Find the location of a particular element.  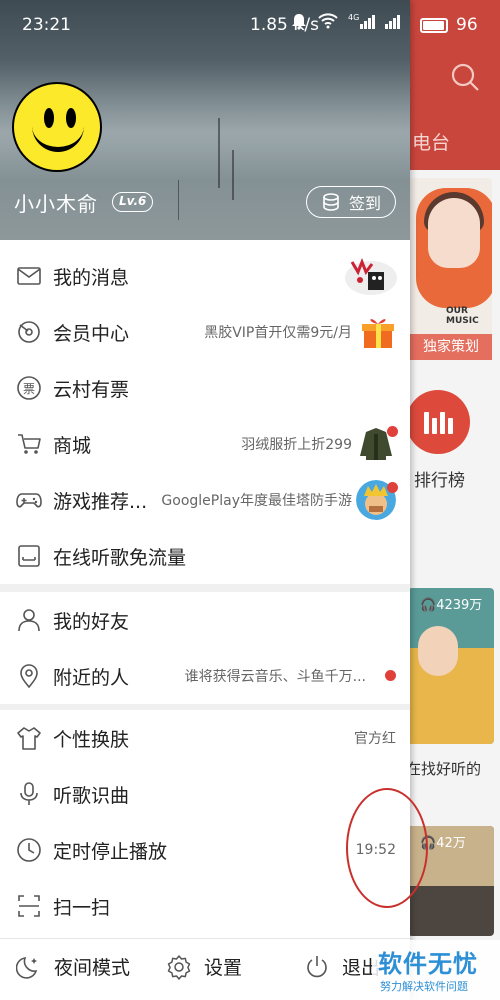

menu-label: 个性换肤 is located at coordinates (91, 739).